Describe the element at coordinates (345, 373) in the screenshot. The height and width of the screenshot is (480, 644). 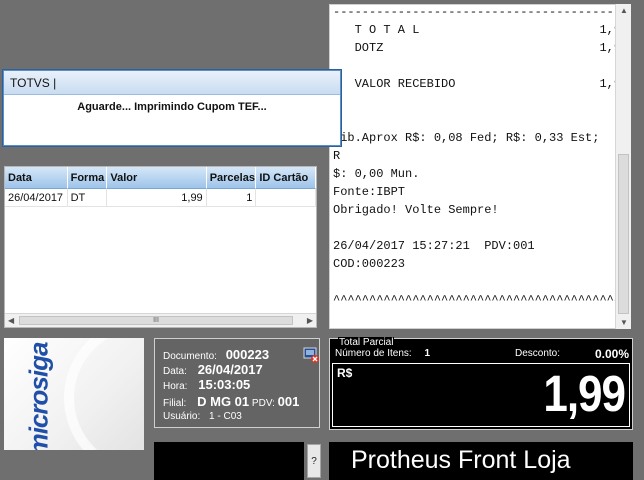
I see `currency-label: R$` at that location.